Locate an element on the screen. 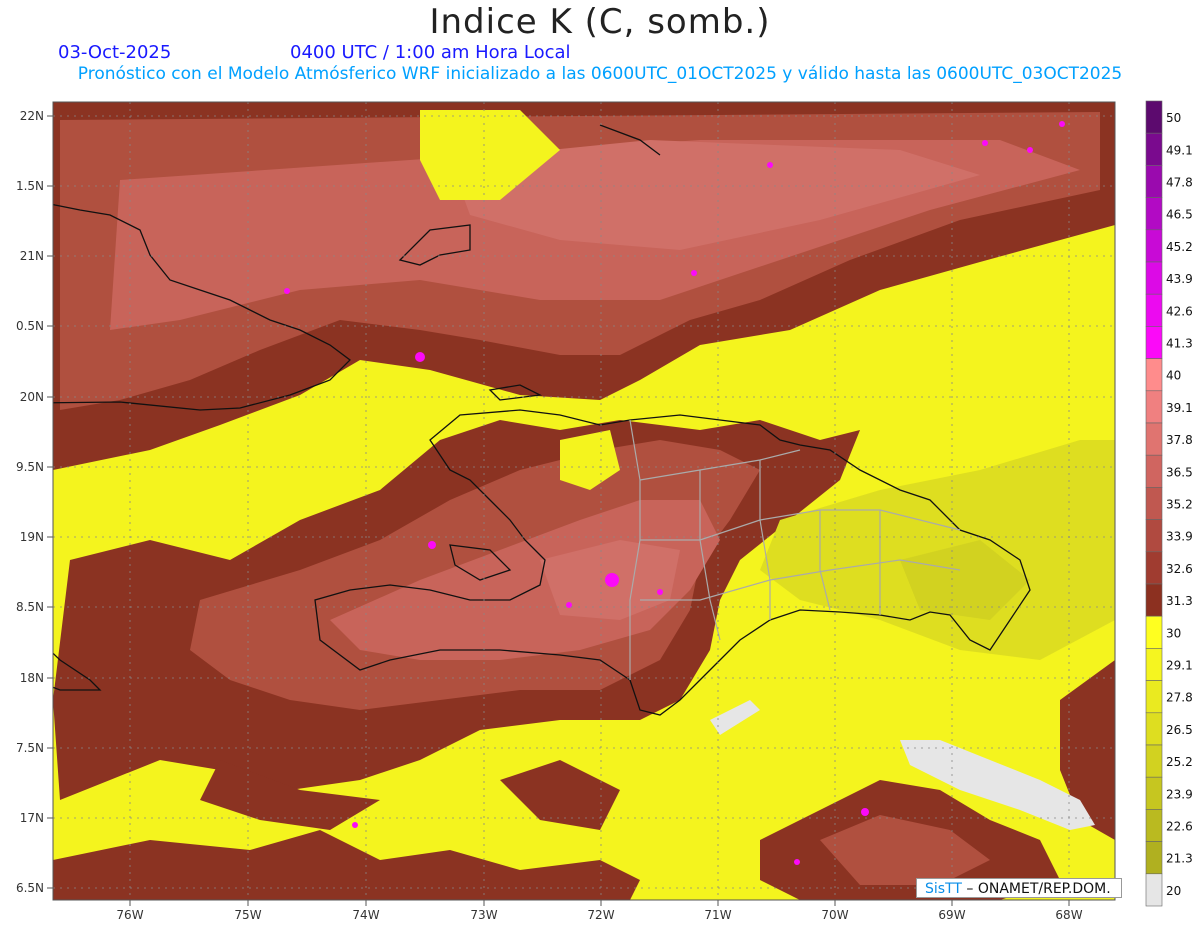  lat-label: 6.5N is located at coordinates (30, 888).